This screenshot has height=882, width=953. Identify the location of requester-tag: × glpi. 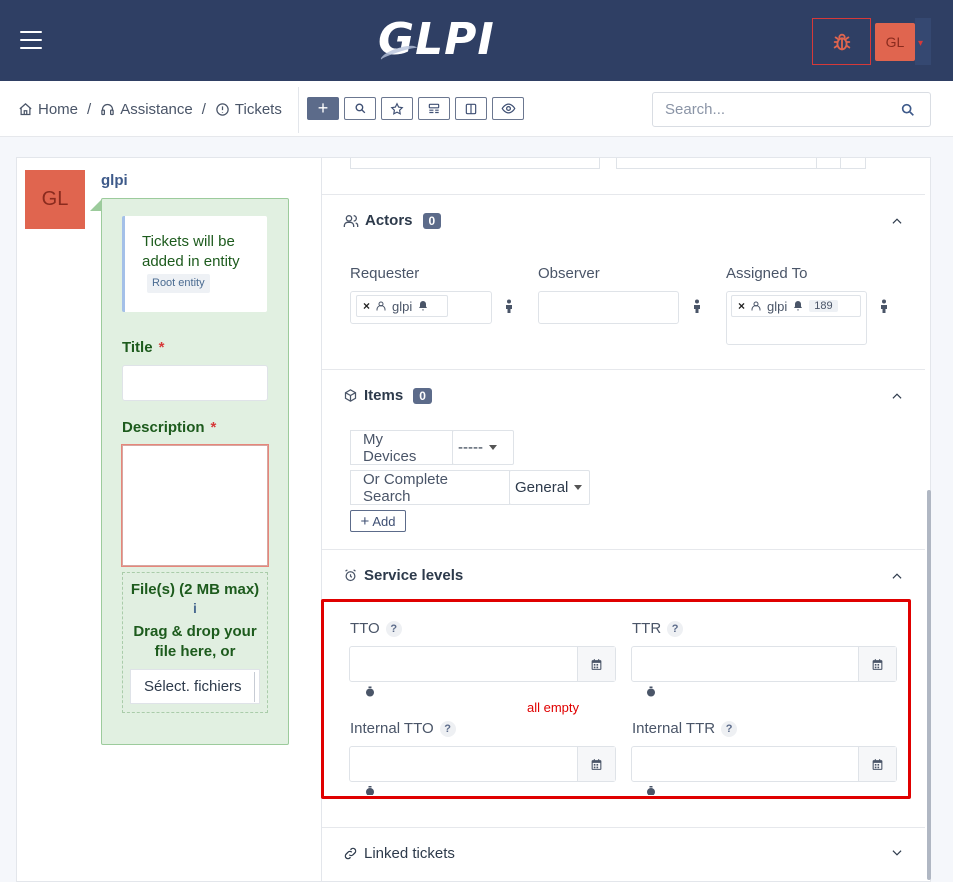
(402, 306).